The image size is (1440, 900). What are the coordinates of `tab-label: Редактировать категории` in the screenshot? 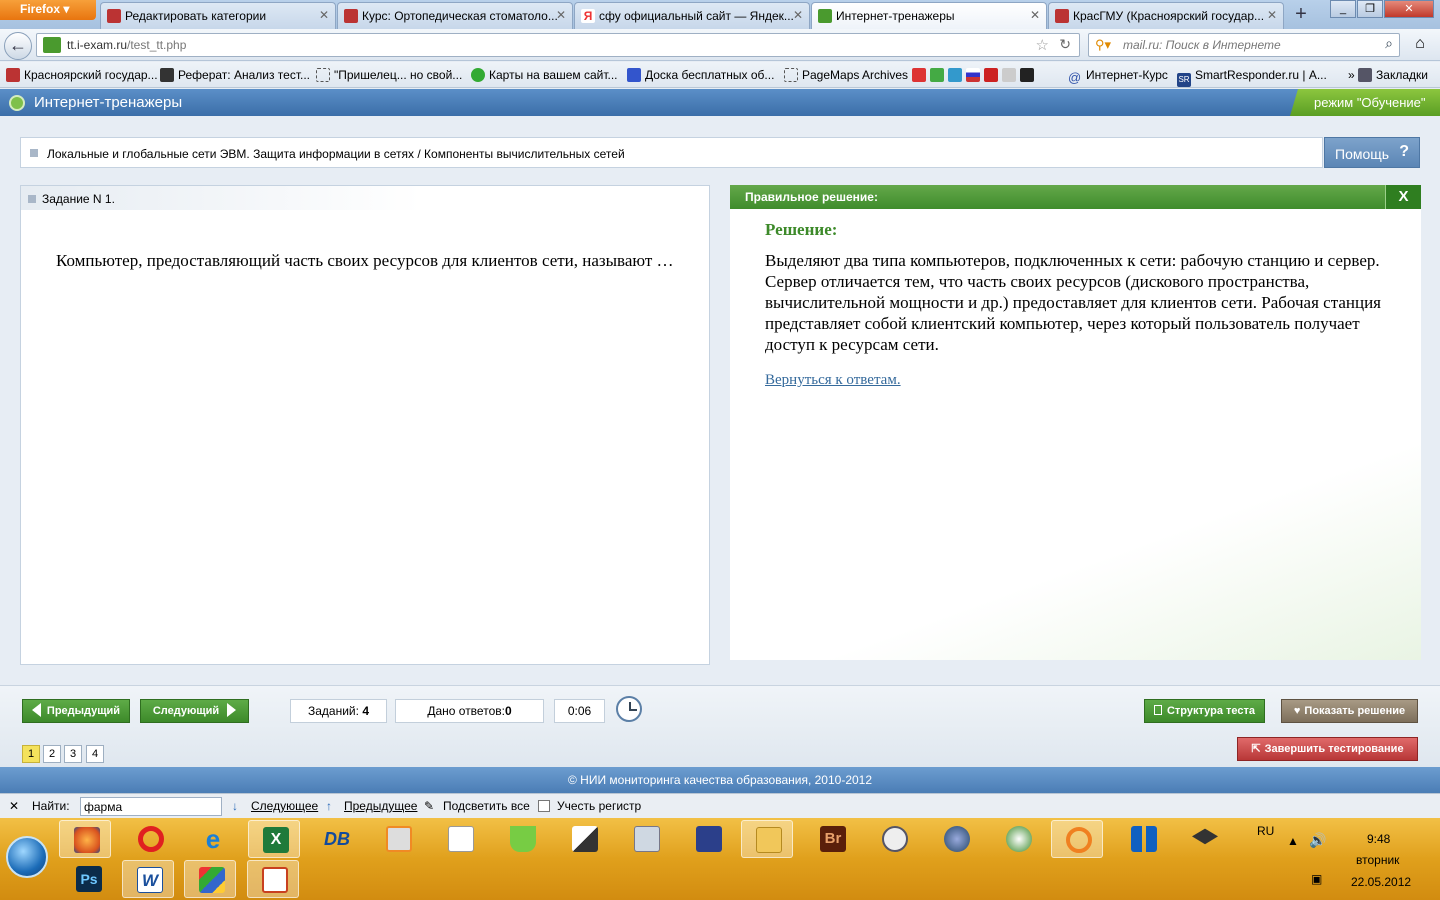 It's located at (196, 16).